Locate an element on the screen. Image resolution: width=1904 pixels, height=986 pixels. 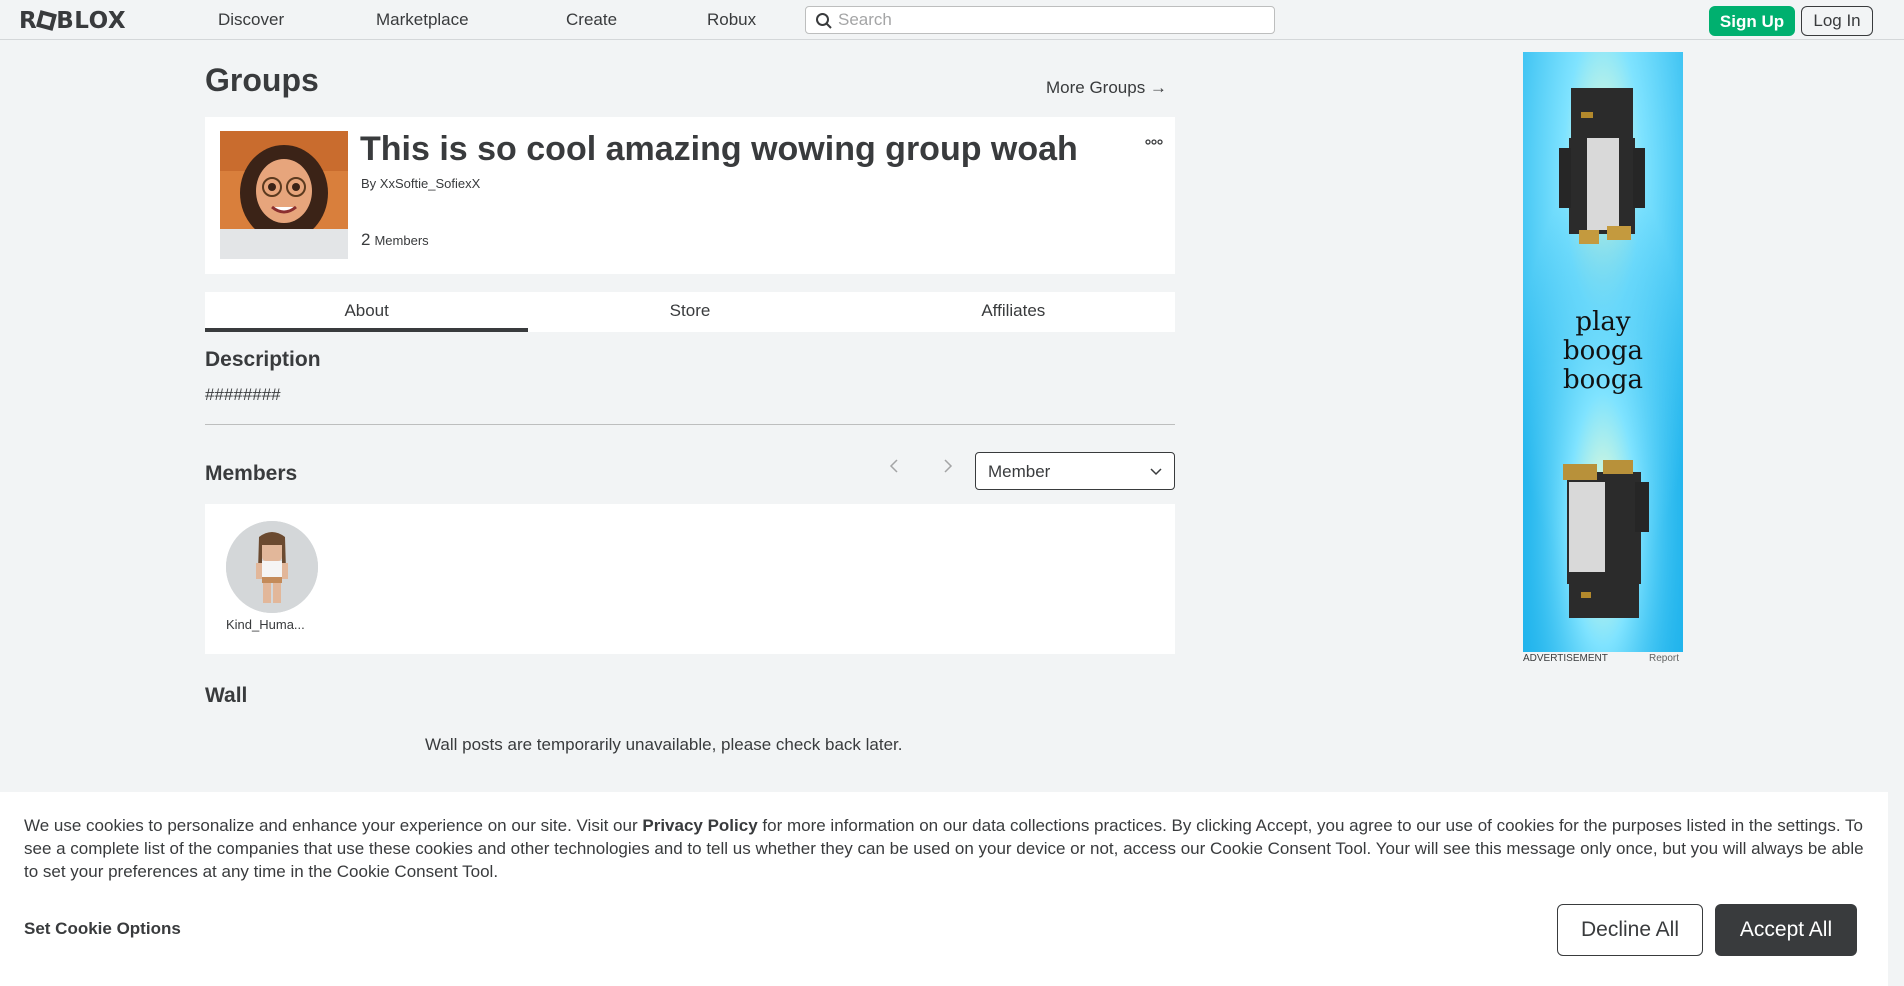
member-avatar is located at coordinates (272, 567).